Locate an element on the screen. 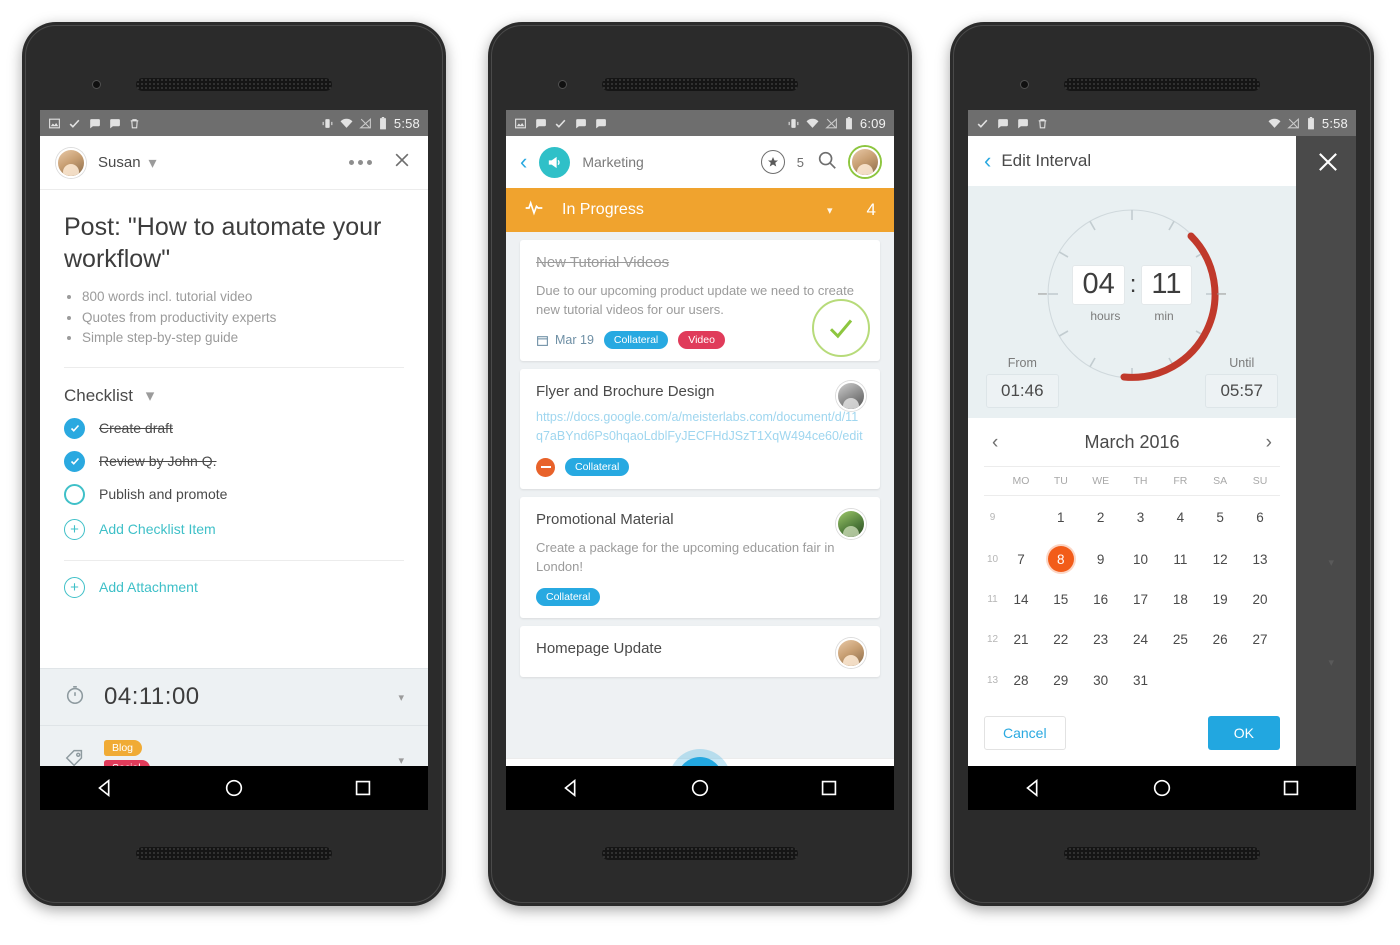 The image size is (1400, 945). tag-chip: Blog is located at coordinates (123, 748).